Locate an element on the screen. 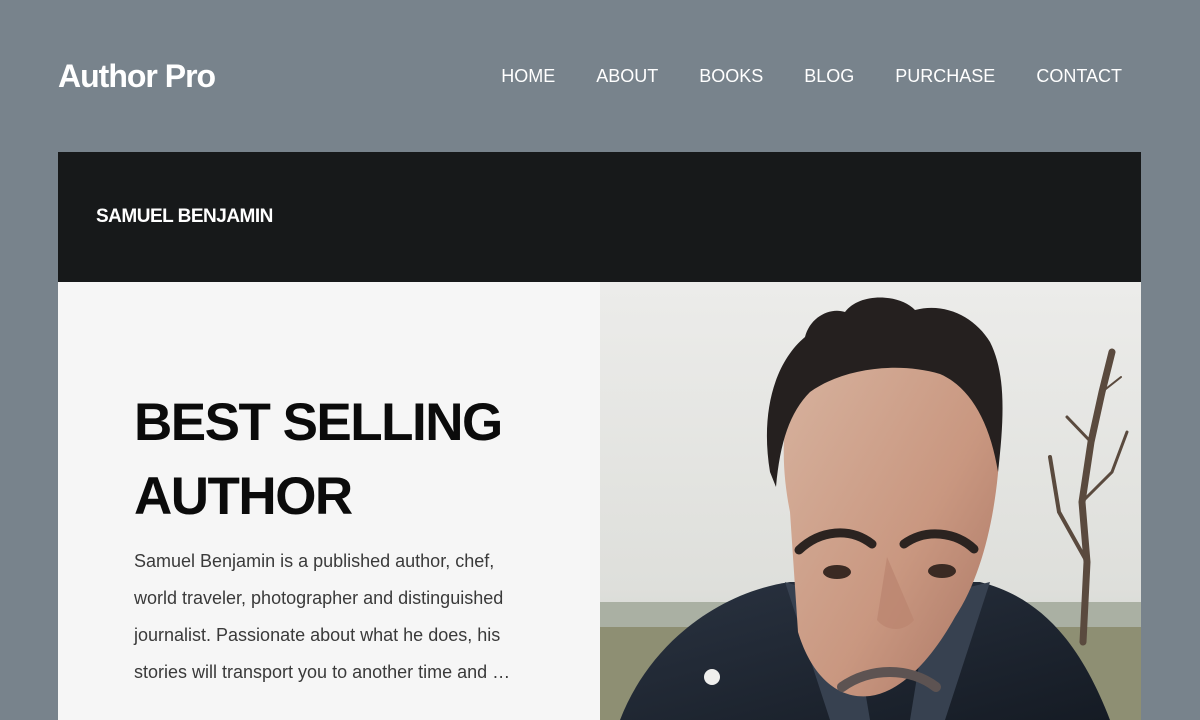 This screenshot has height=720, width=1200. jacket-button is located at coordinates (712, 677).